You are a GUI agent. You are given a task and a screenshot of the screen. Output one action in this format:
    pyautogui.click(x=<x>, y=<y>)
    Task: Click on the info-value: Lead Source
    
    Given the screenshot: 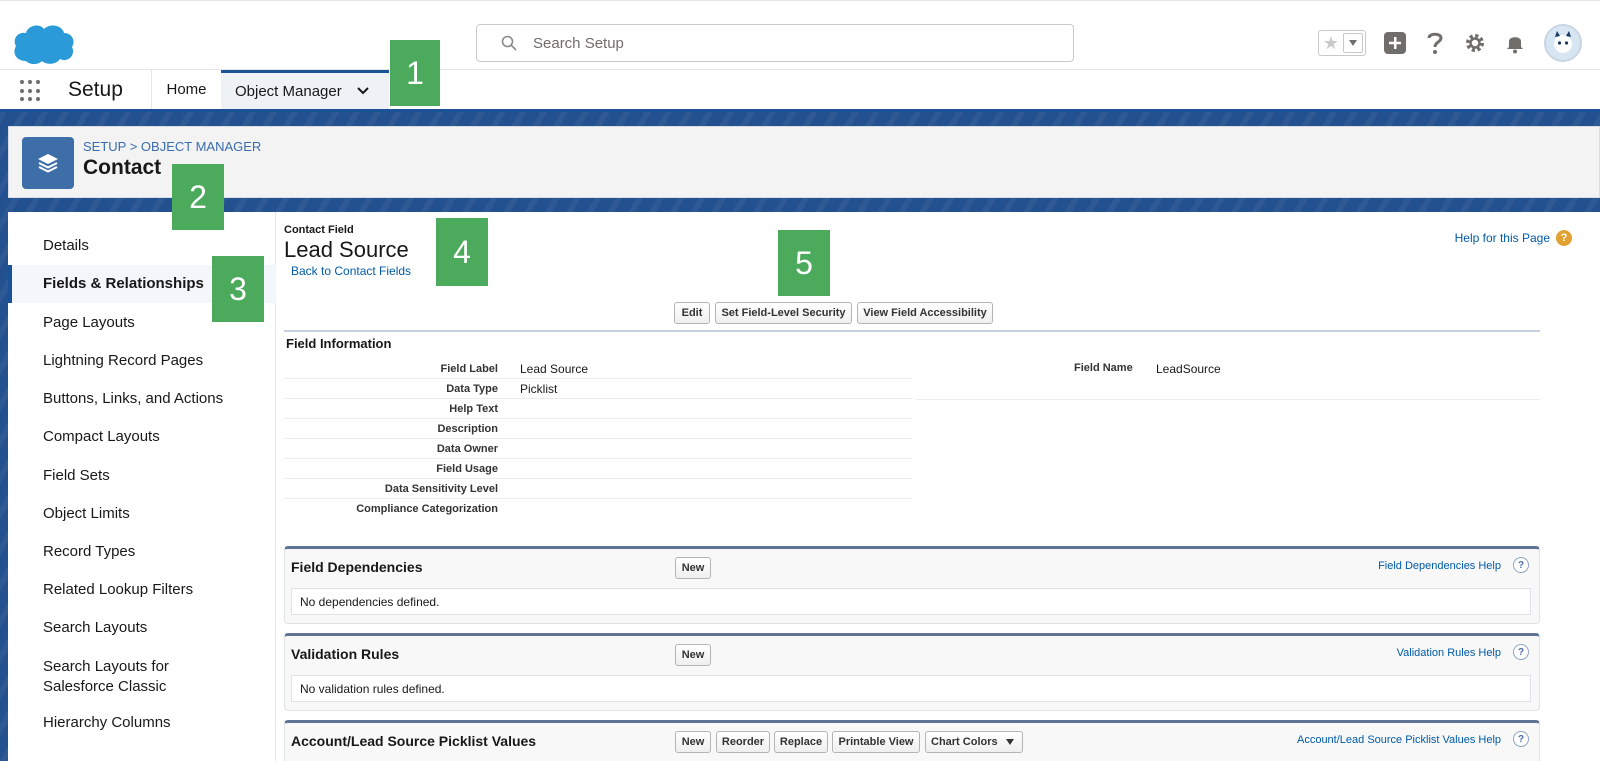 What is the action you would take?
    pyautogui.click(x=554, y=369)
    